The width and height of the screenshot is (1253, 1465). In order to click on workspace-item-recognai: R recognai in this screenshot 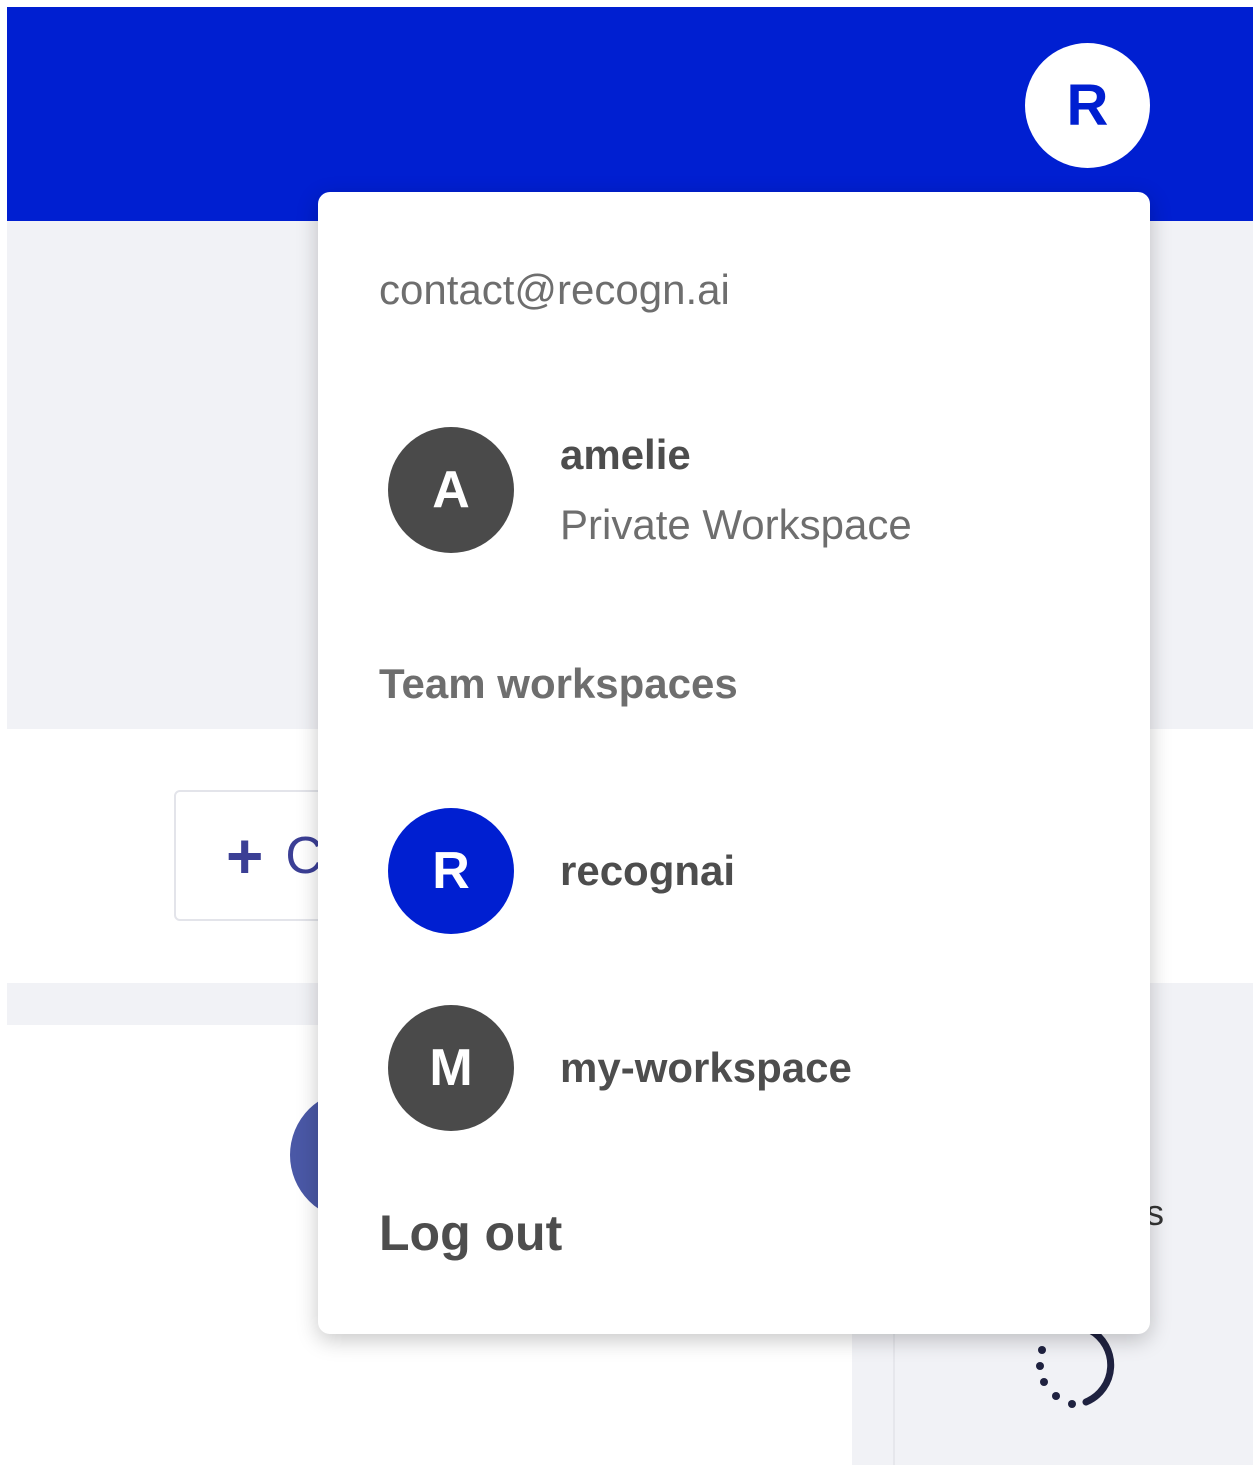, I will do `click(738, 871)`.